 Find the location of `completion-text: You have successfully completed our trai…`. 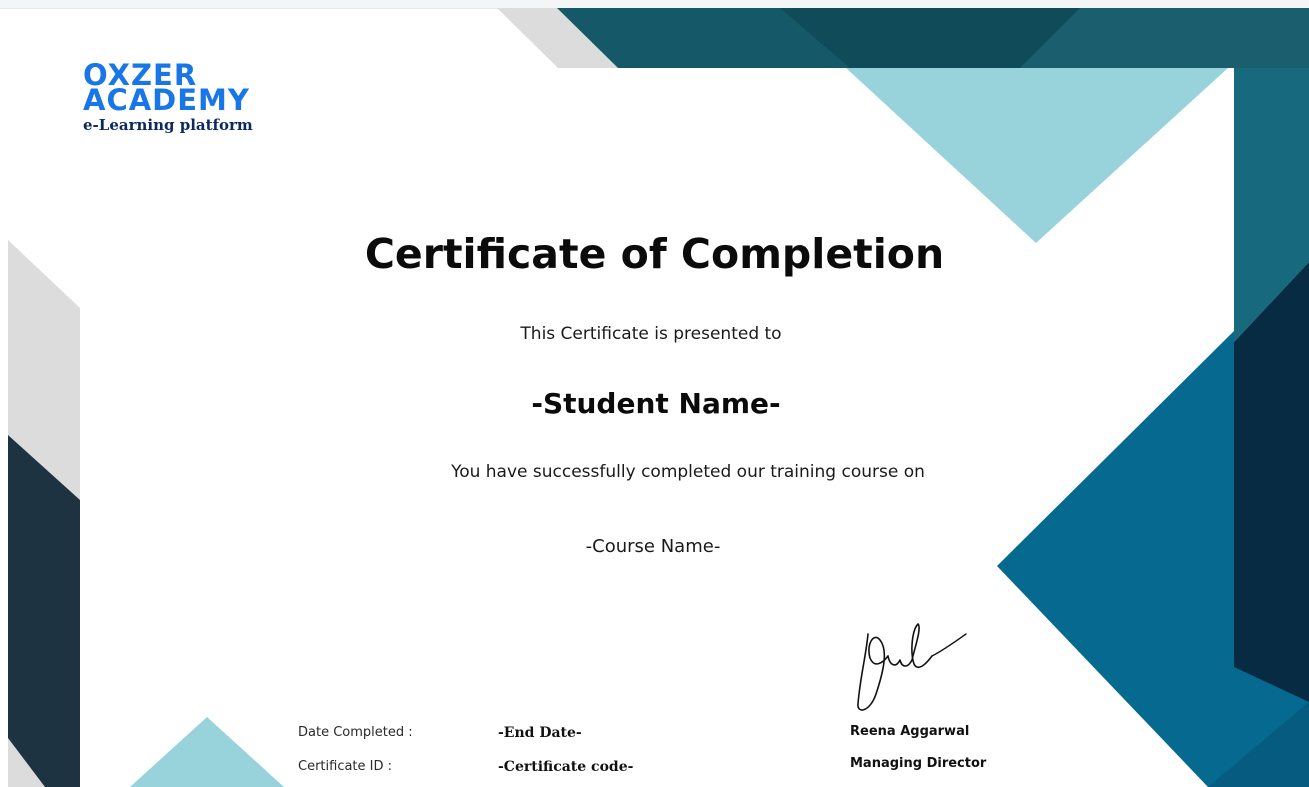

completion-text: You have successfully completed our trai… is located at coordinates (688, 472).